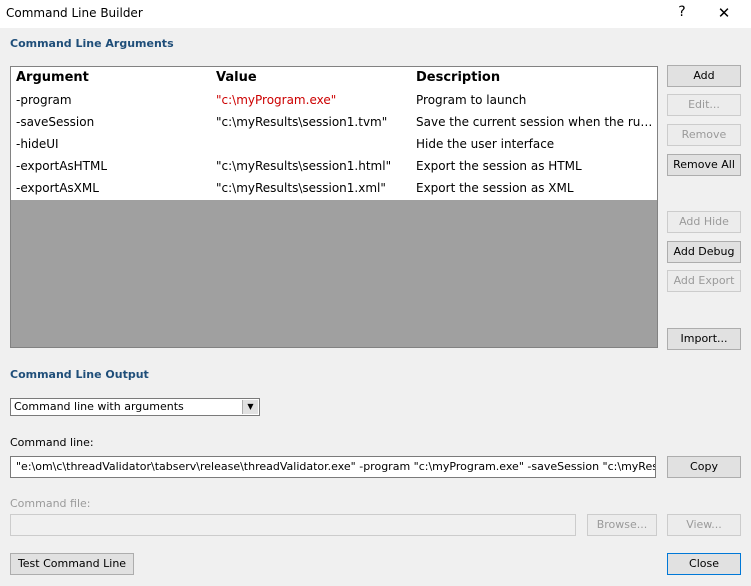 This screenshot has height=586, width=751. Describe the element at coordinates (704, 467) in the screenshot. I see `copy-button: Copy` at that location.